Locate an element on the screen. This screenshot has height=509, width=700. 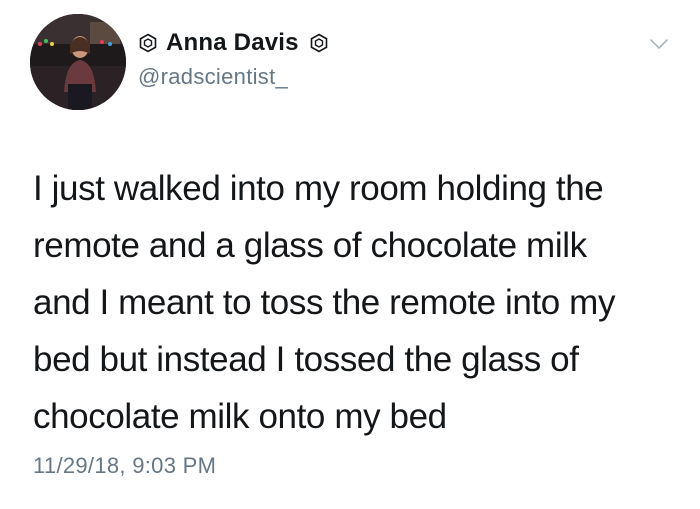
author-handle: @radscientist_ is located at coordinates (233, 77).